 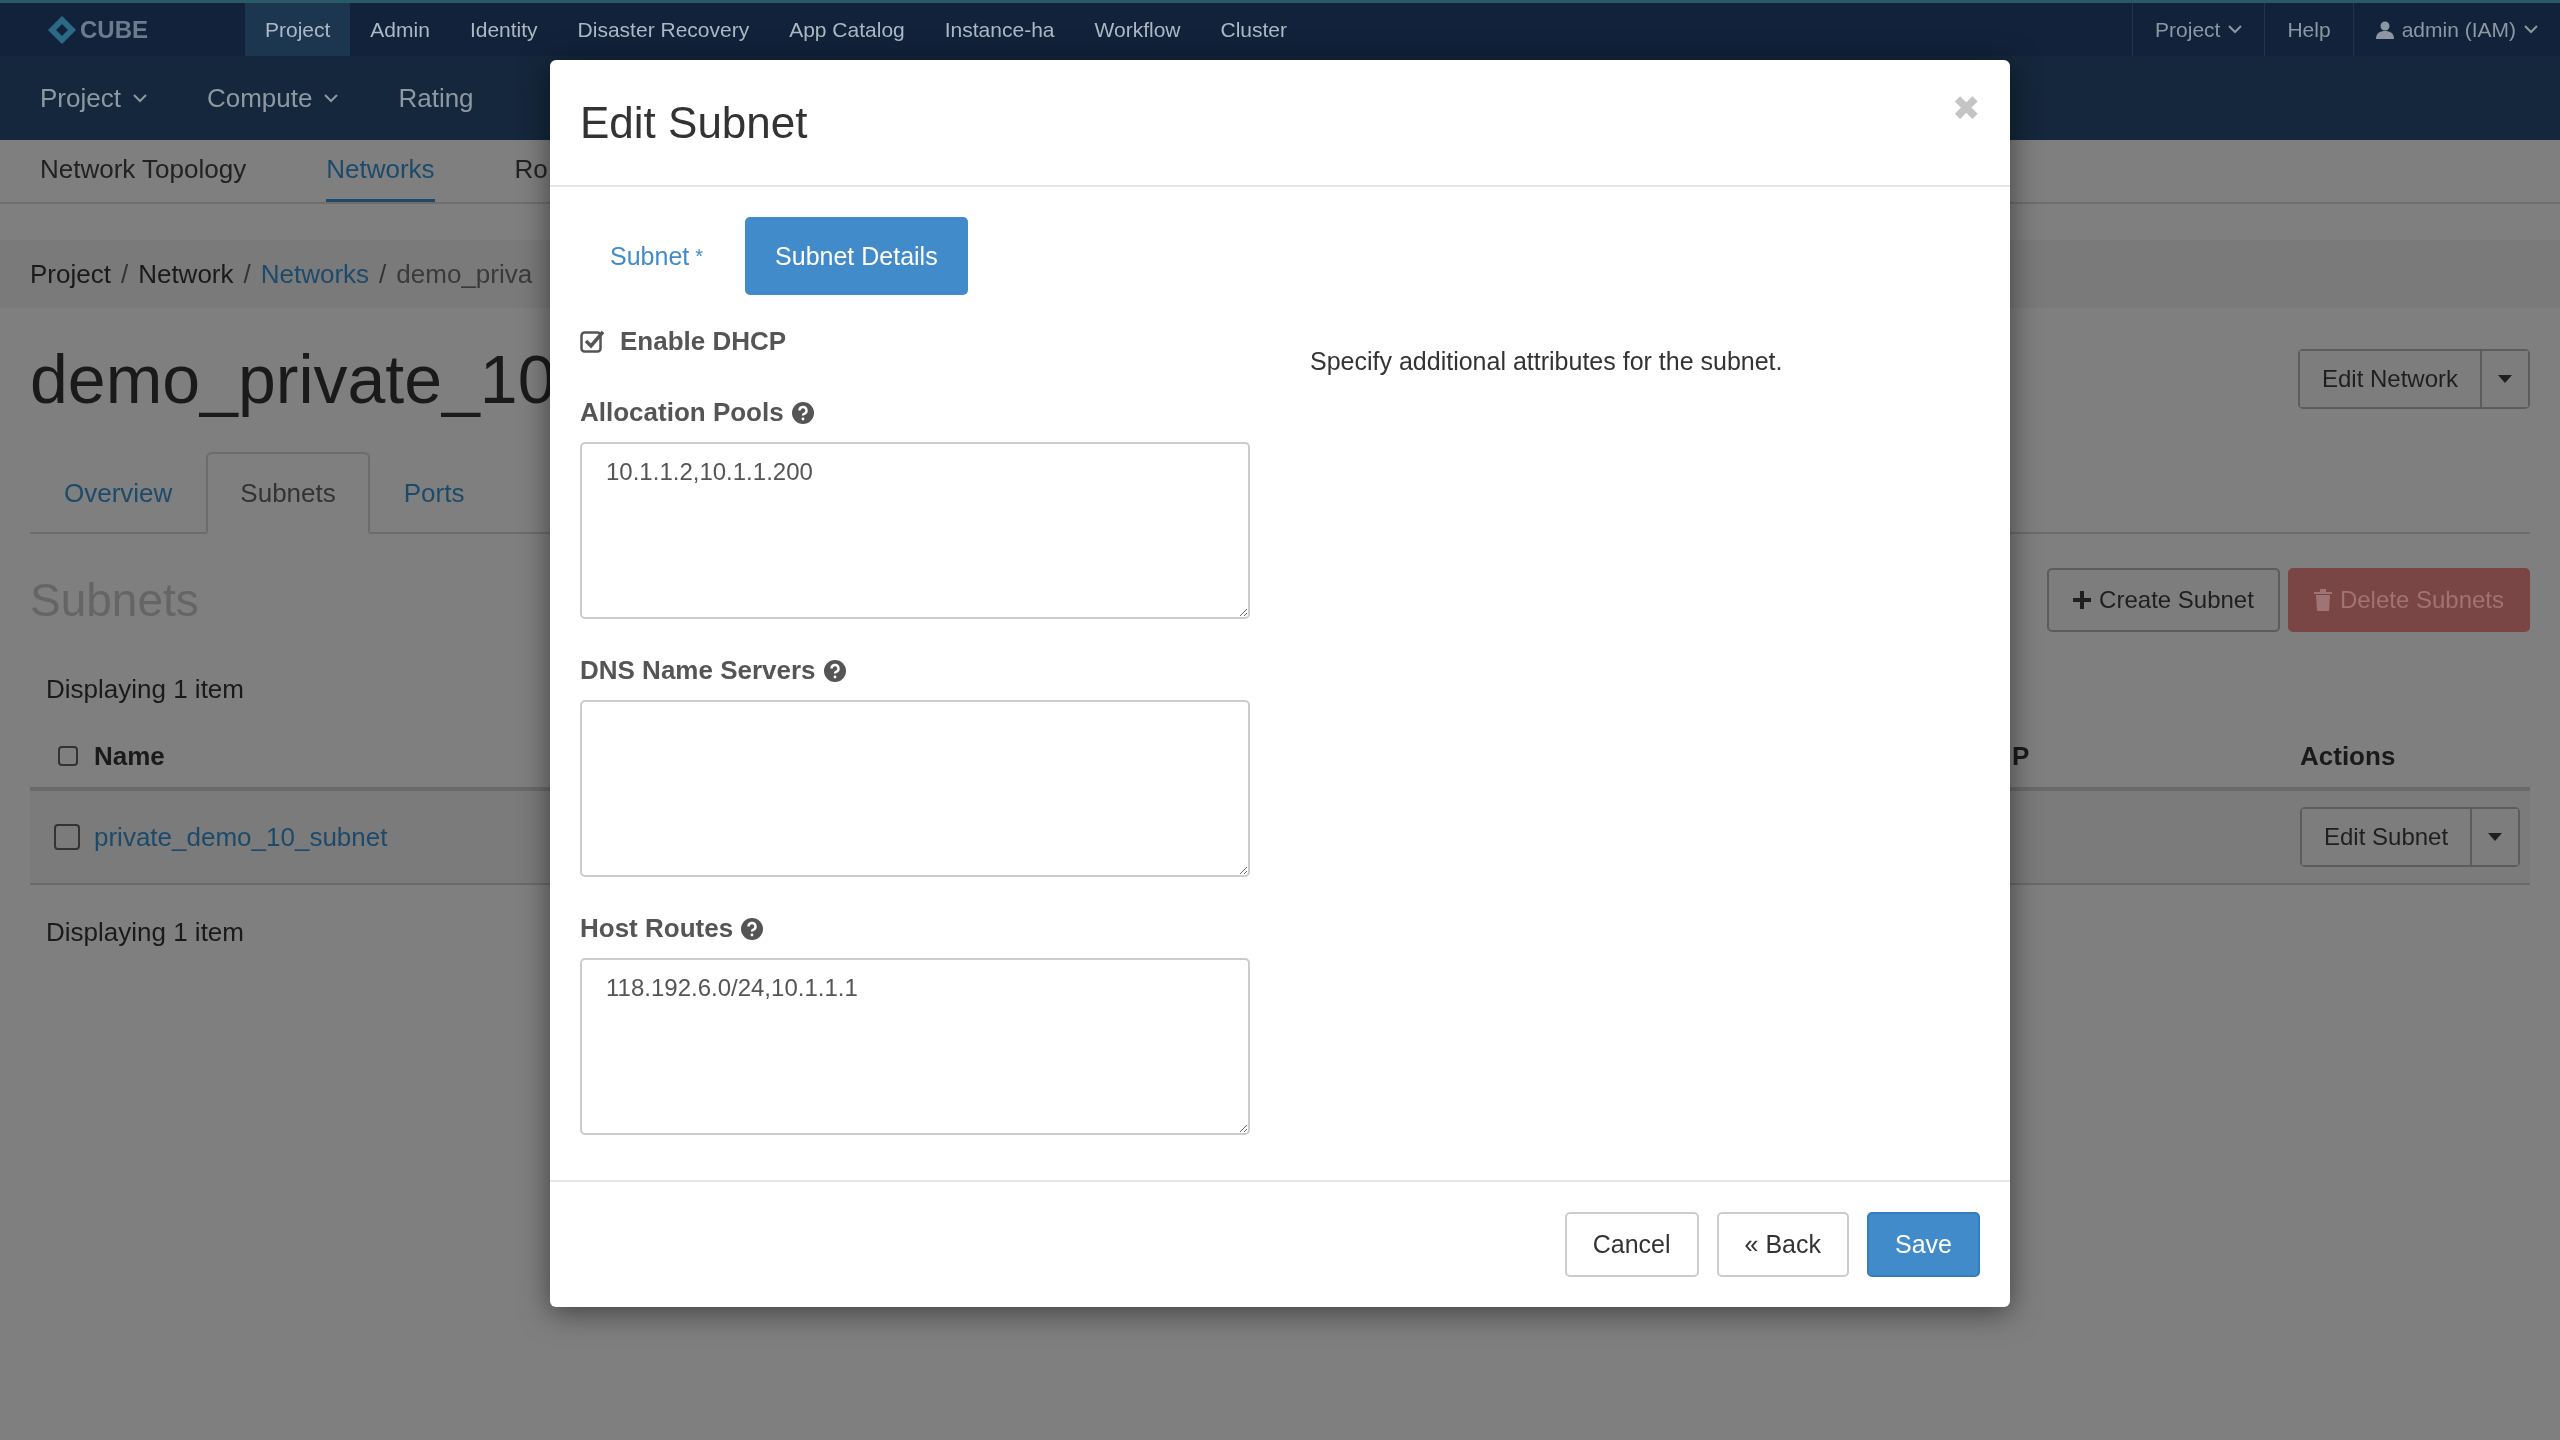 I want to click on main-nav-item: Compute, so click(x=272, y=98).